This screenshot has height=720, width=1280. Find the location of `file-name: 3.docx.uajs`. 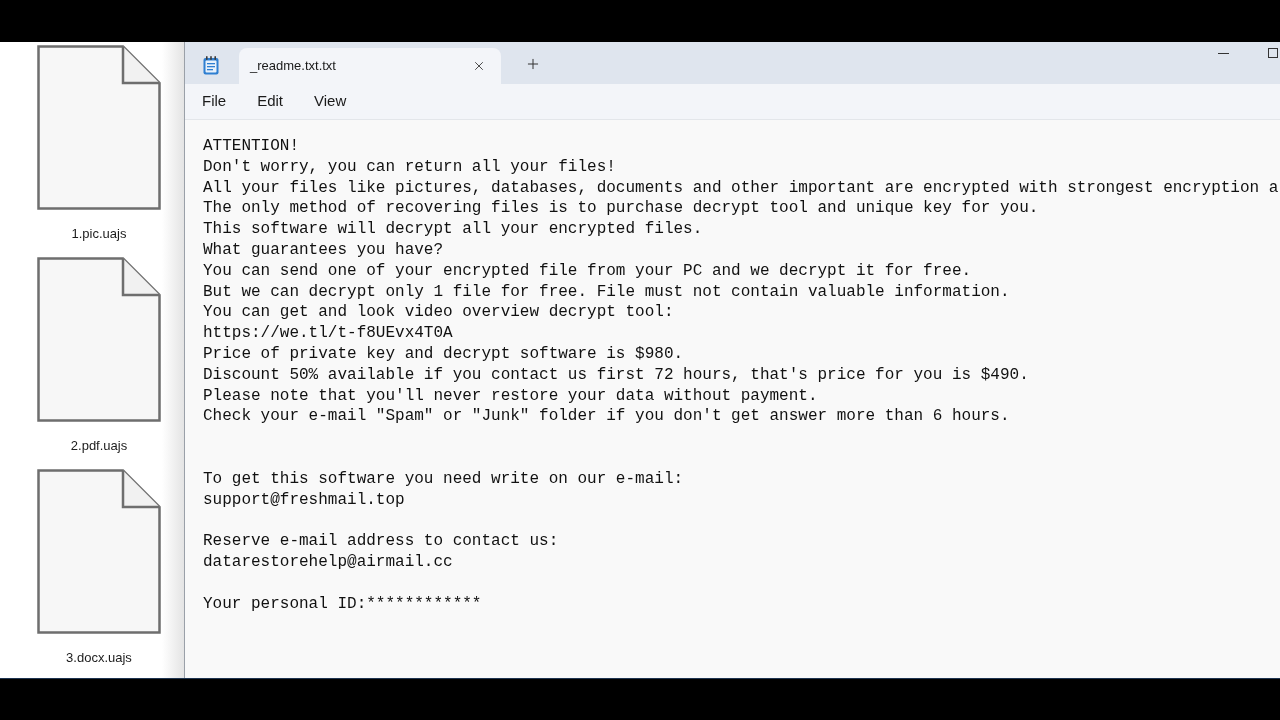

file-name: 3.docx.uajs is located at coordinates (99, 658).